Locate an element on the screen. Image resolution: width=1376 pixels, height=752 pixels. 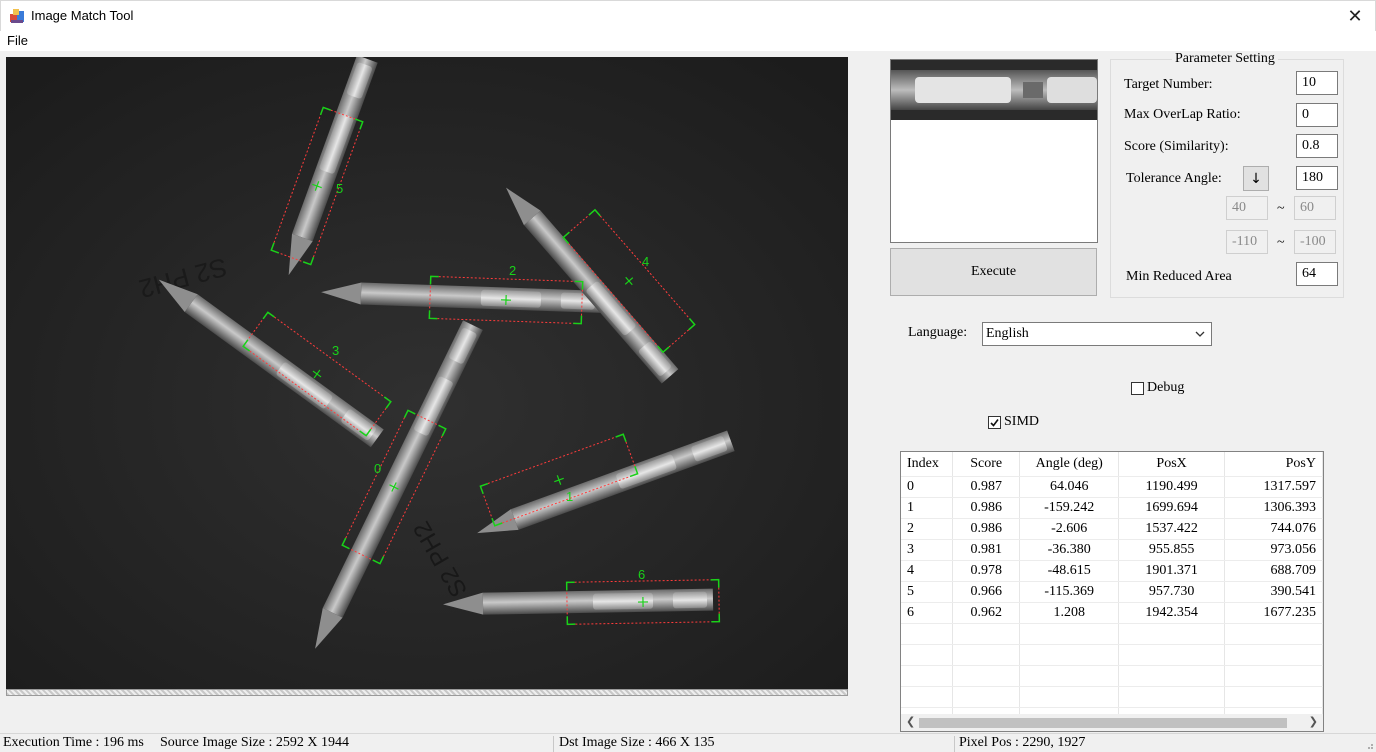
table-horizontal-scrollbar: ❮ ❯ is located at coordinates (1112, 722).